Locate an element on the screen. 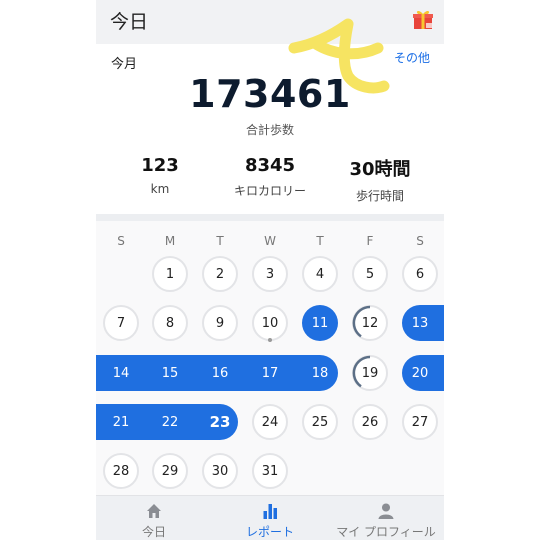 This screenshot has width=540, height=540. walking-time-label: 歩行時間 is located at coordinates (379, 196).